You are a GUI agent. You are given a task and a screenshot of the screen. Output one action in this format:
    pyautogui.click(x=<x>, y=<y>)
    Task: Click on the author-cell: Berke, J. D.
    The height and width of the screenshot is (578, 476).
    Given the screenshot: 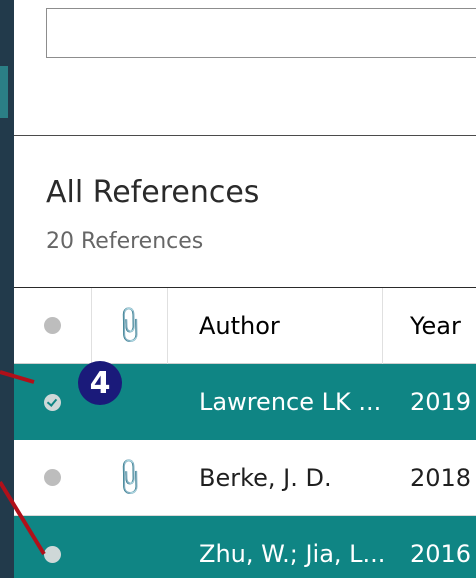 What is the action you would take?
    pyautogui.click(x=265, y=477)
    